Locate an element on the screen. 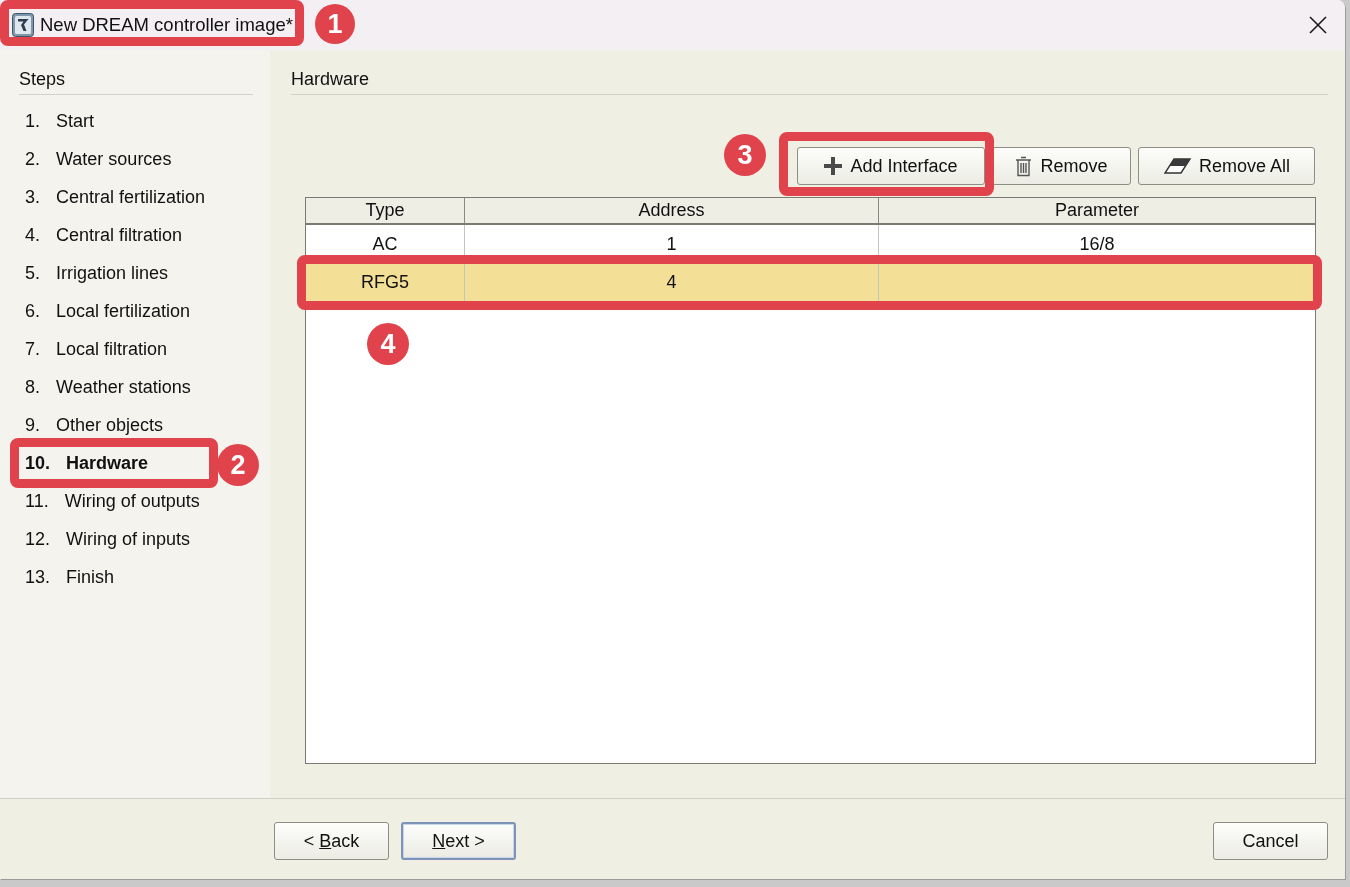 This screenshot has height=887, width=1350. table-row: RFG5 4 is located at coordinates (810, 282).